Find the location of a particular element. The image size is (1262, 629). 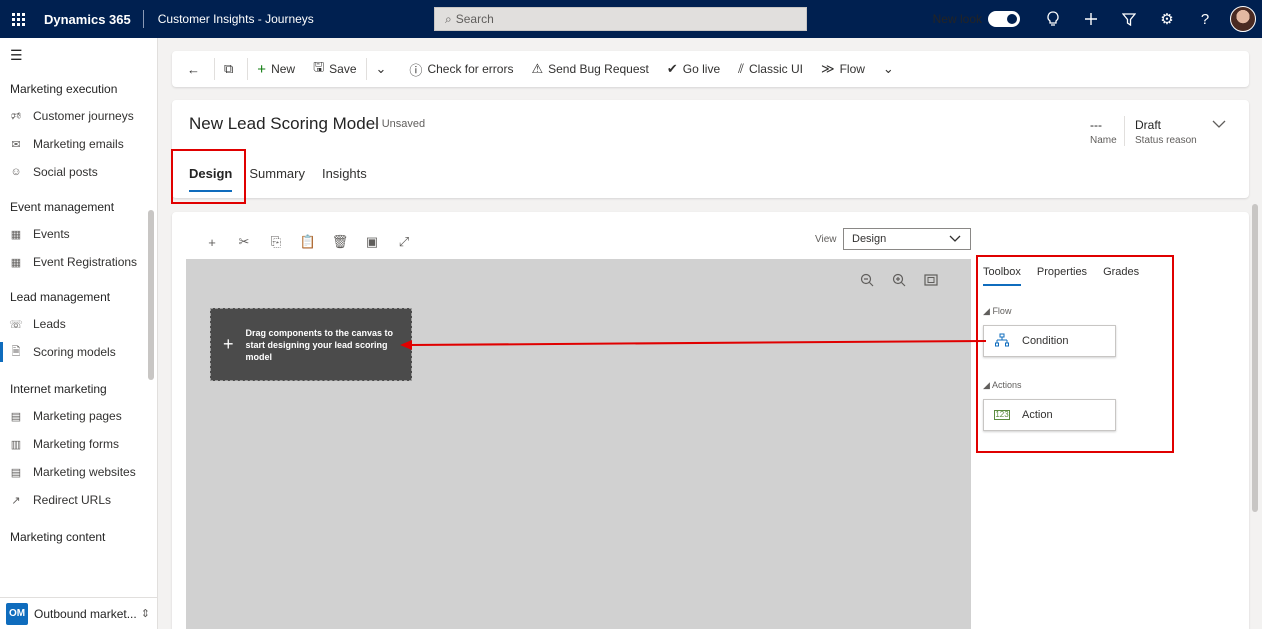

lightbulb-icon is located at coordinates (1053, 19).